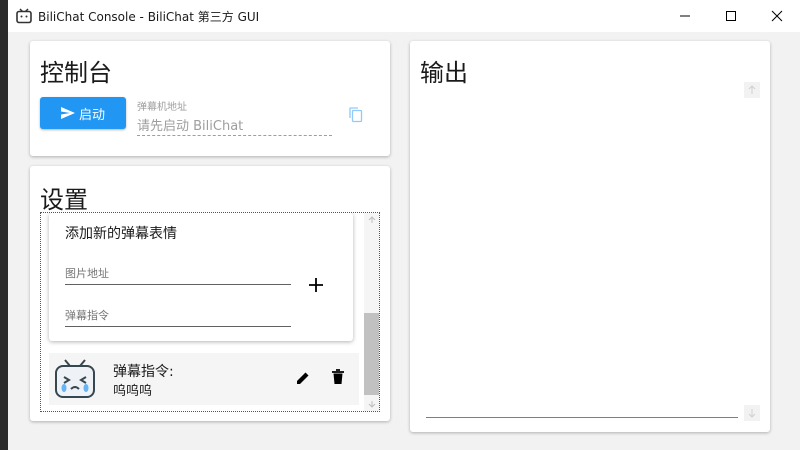 This screenshot has height=450, width=800. Describe the element at coordinates (204, 379) in the screenshot. I see `emote-list-item: 弹幕指令: 呜呜呜` at that location.